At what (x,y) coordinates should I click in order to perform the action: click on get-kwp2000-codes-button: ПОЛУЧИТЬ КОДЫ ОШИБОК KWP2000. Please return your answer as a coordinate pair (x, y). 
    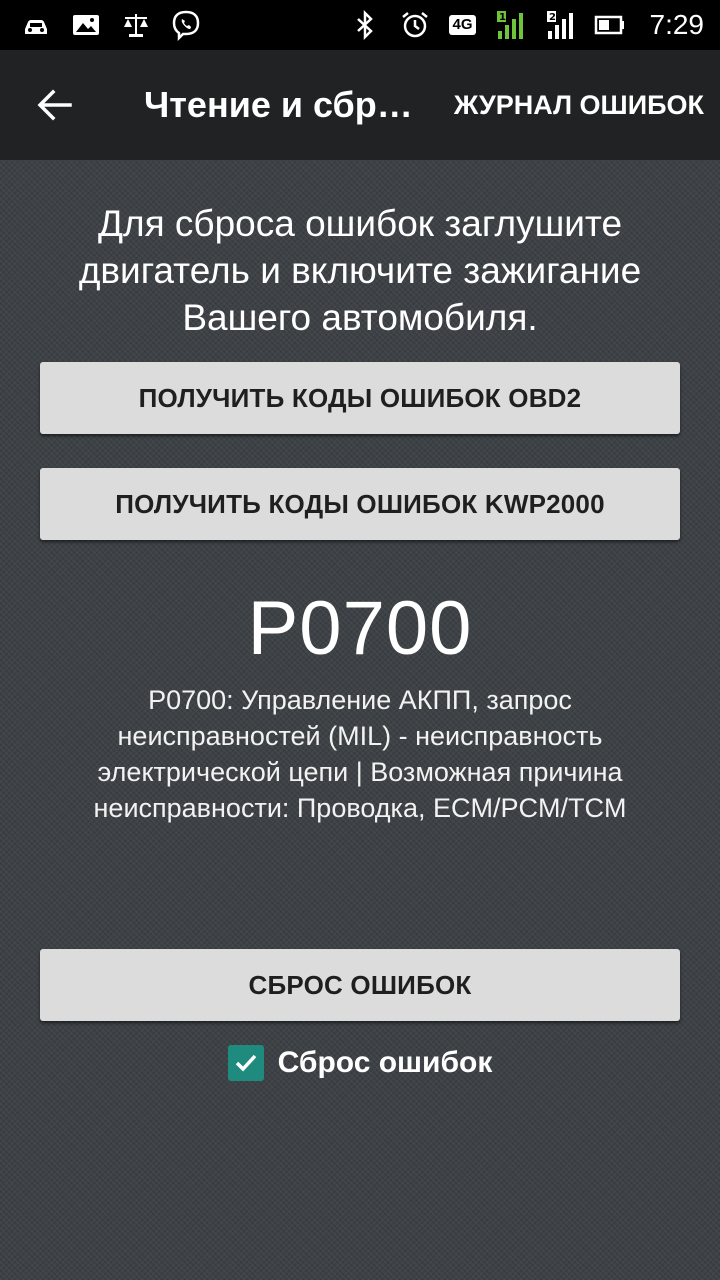
    Looking at the image, I should click on (360, 504).